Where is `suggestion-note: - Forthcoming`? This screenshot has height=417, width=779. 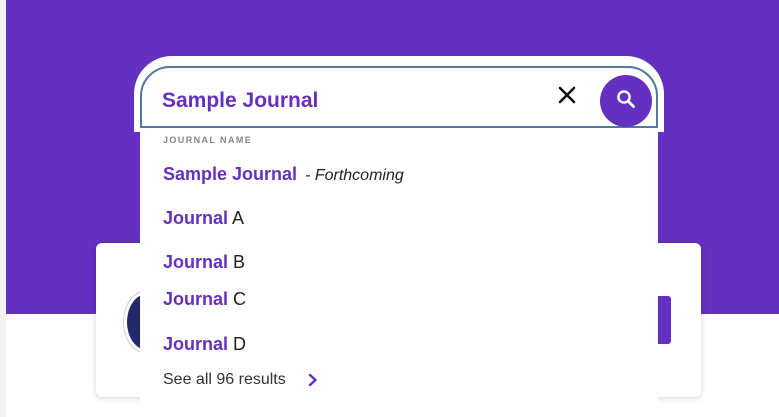 suggestion-note: - Forthcoming is located at coordinates (354, 175).